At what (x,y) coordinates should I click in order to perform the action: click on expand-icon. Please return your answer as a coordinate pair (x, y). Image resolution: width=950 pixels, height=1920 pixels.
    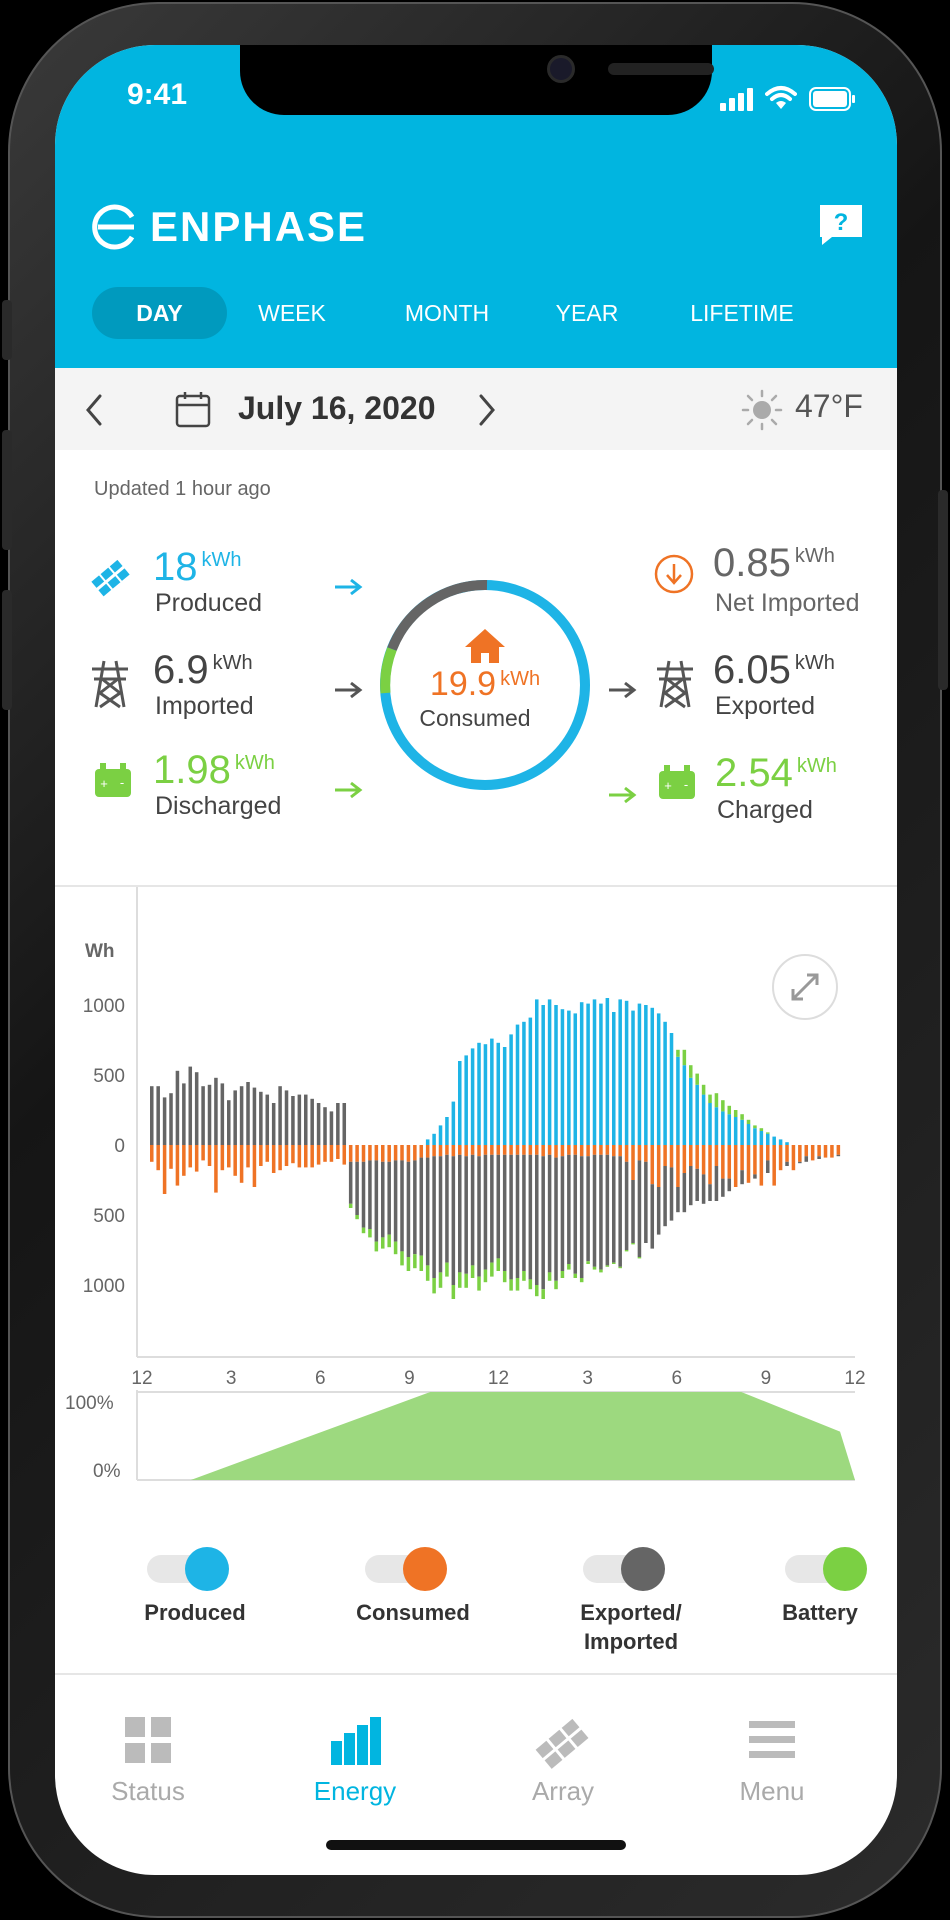
    Looking at the image, I should click on (805, 987).